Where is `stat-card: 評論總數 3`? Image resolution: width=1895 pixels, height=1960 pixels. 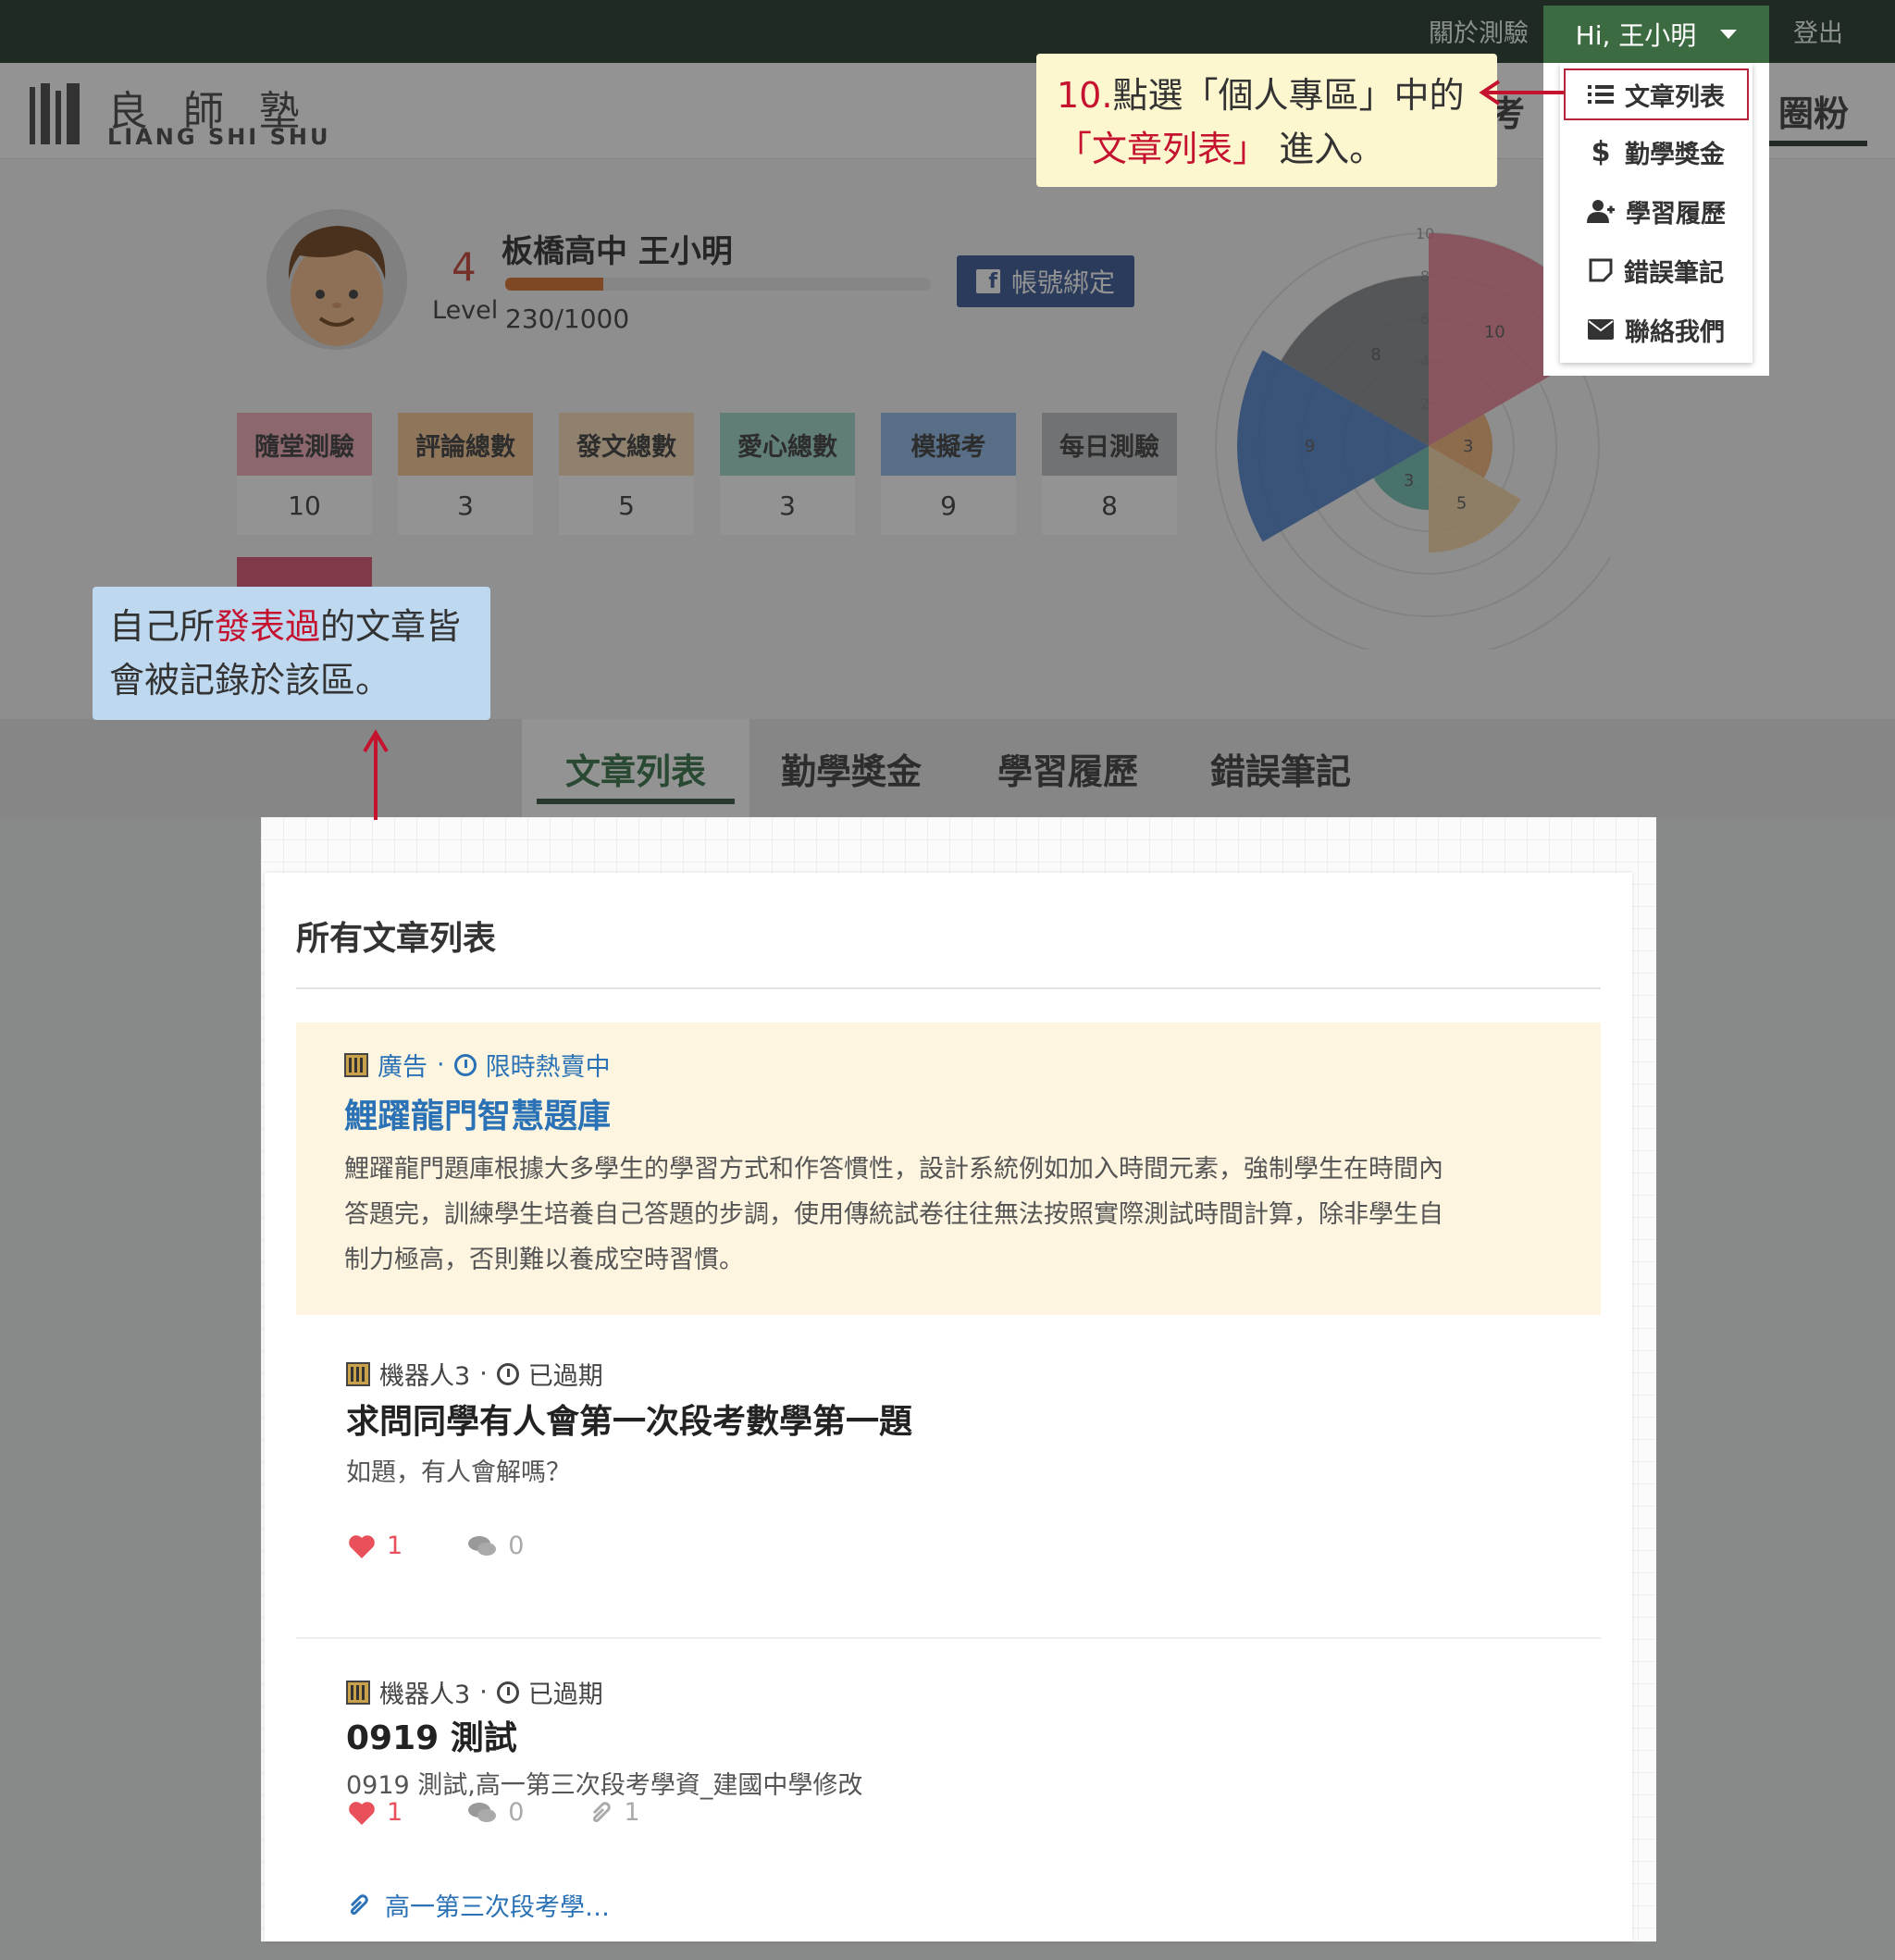
stat-card: 評論總數 3 is located at coordinates (465, 474).